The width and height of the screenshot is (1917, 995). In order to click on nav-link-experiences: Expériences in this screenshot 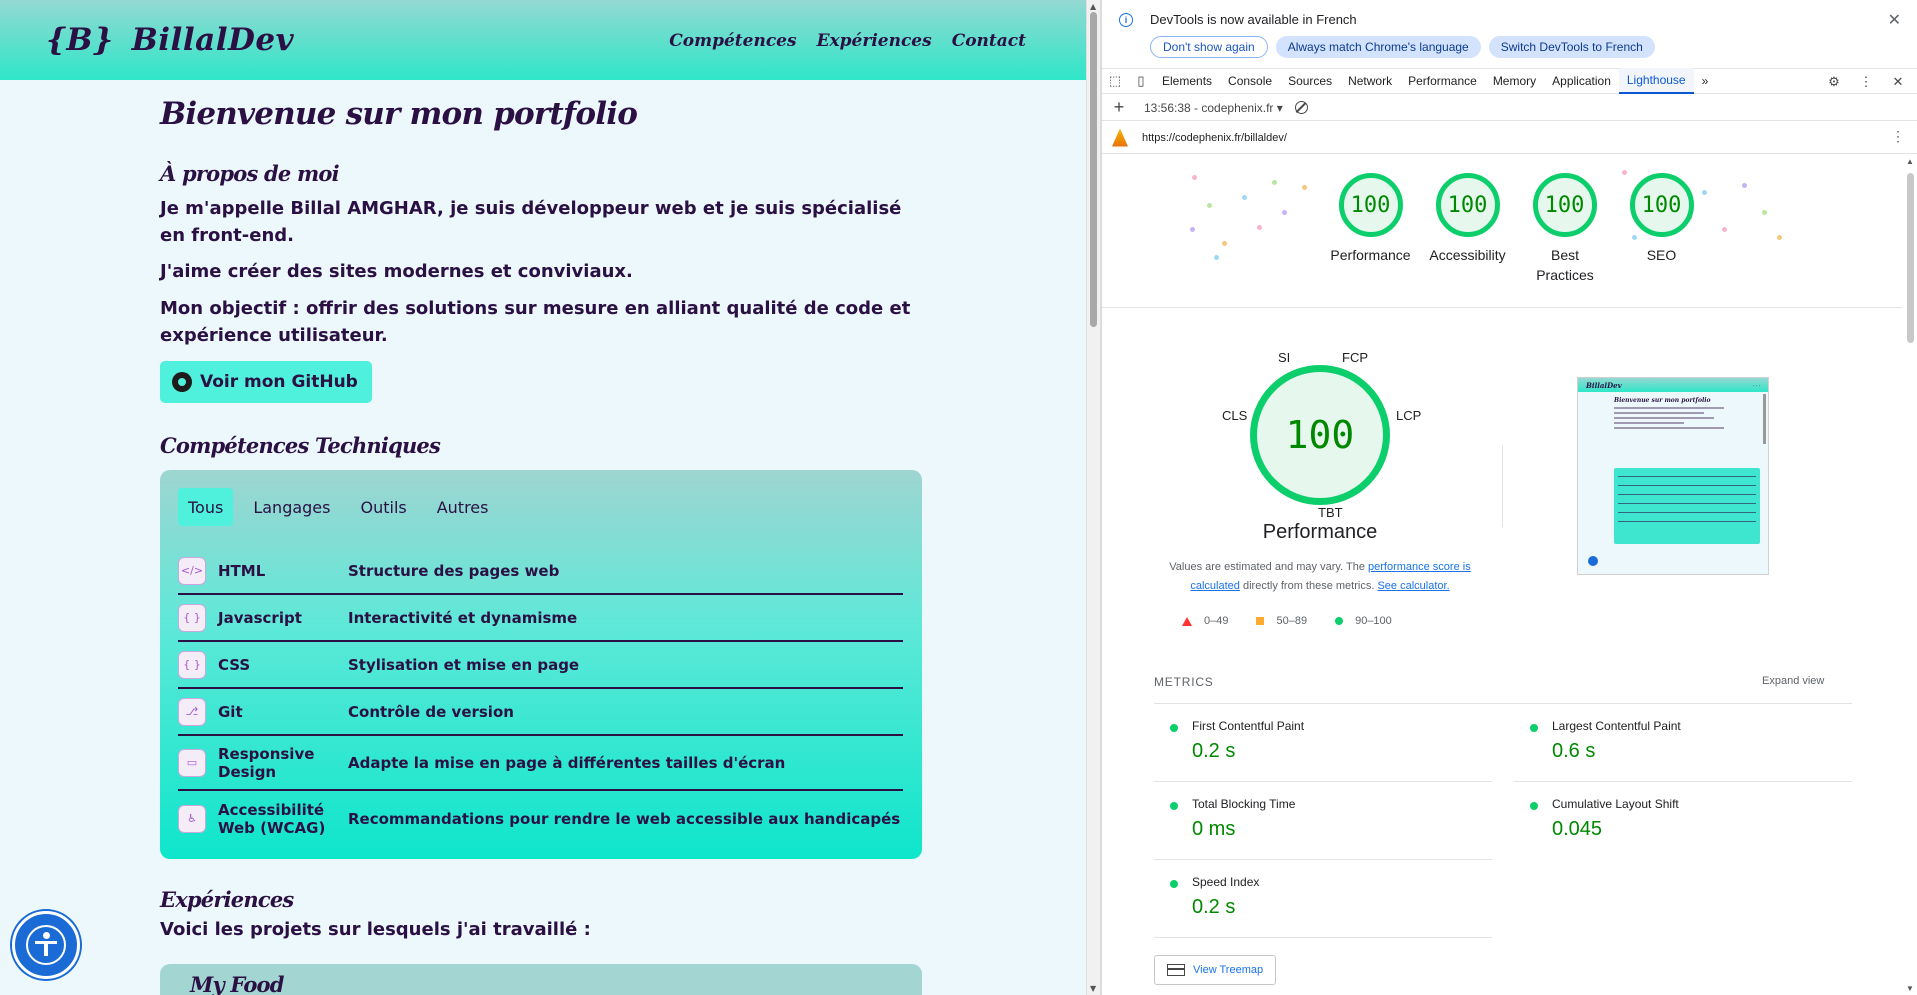, I will do `click(874, 41)`.